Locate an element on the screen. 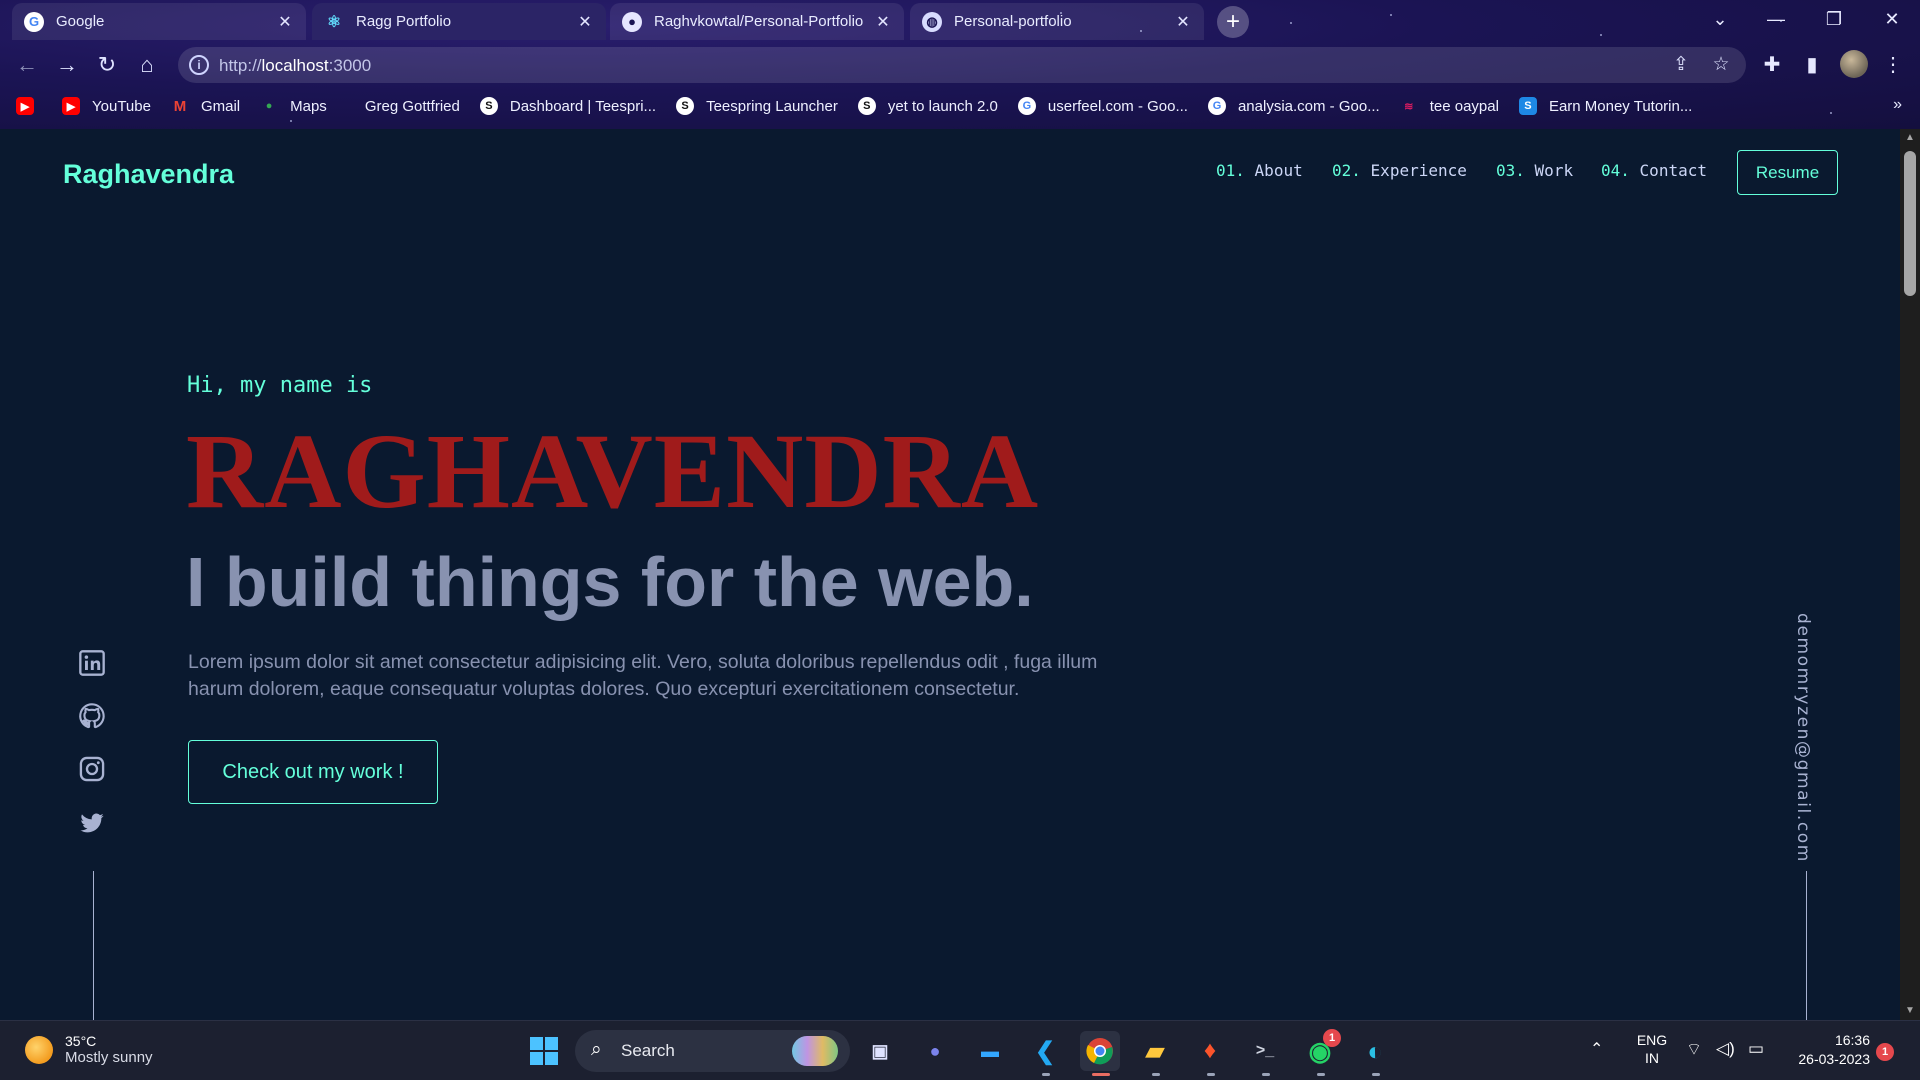 The image size is (1920, 1080). page-scrollbar: ▲ ▼ is located at coordinates (1910, 574).